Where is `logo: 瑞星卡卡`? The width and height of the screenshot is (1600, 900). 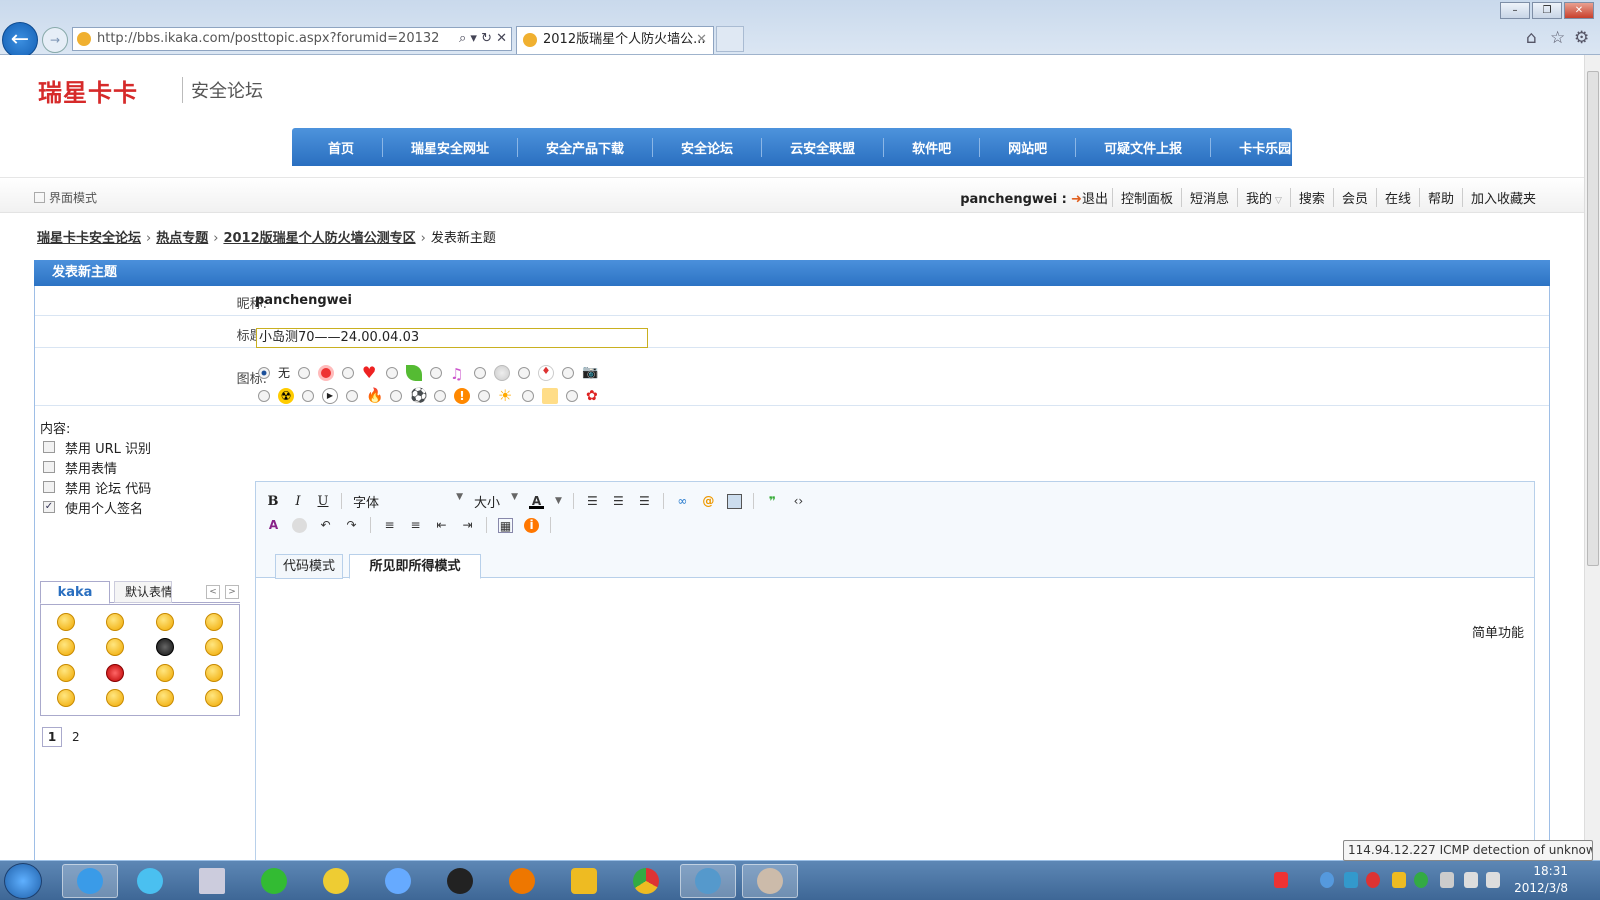
logo: 瑞星卡卡 is located at coordinates (88, 90).